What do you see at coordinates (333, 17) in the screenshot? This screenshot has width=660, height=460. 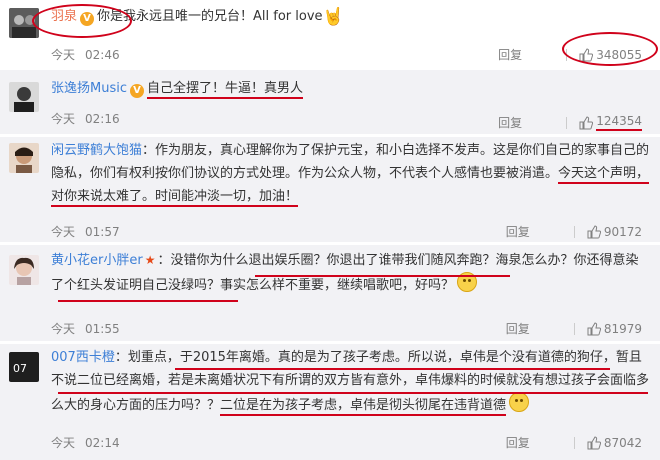 I see `rock-hand-emoji-icon: 🤘` at bounding box center [333, 17].